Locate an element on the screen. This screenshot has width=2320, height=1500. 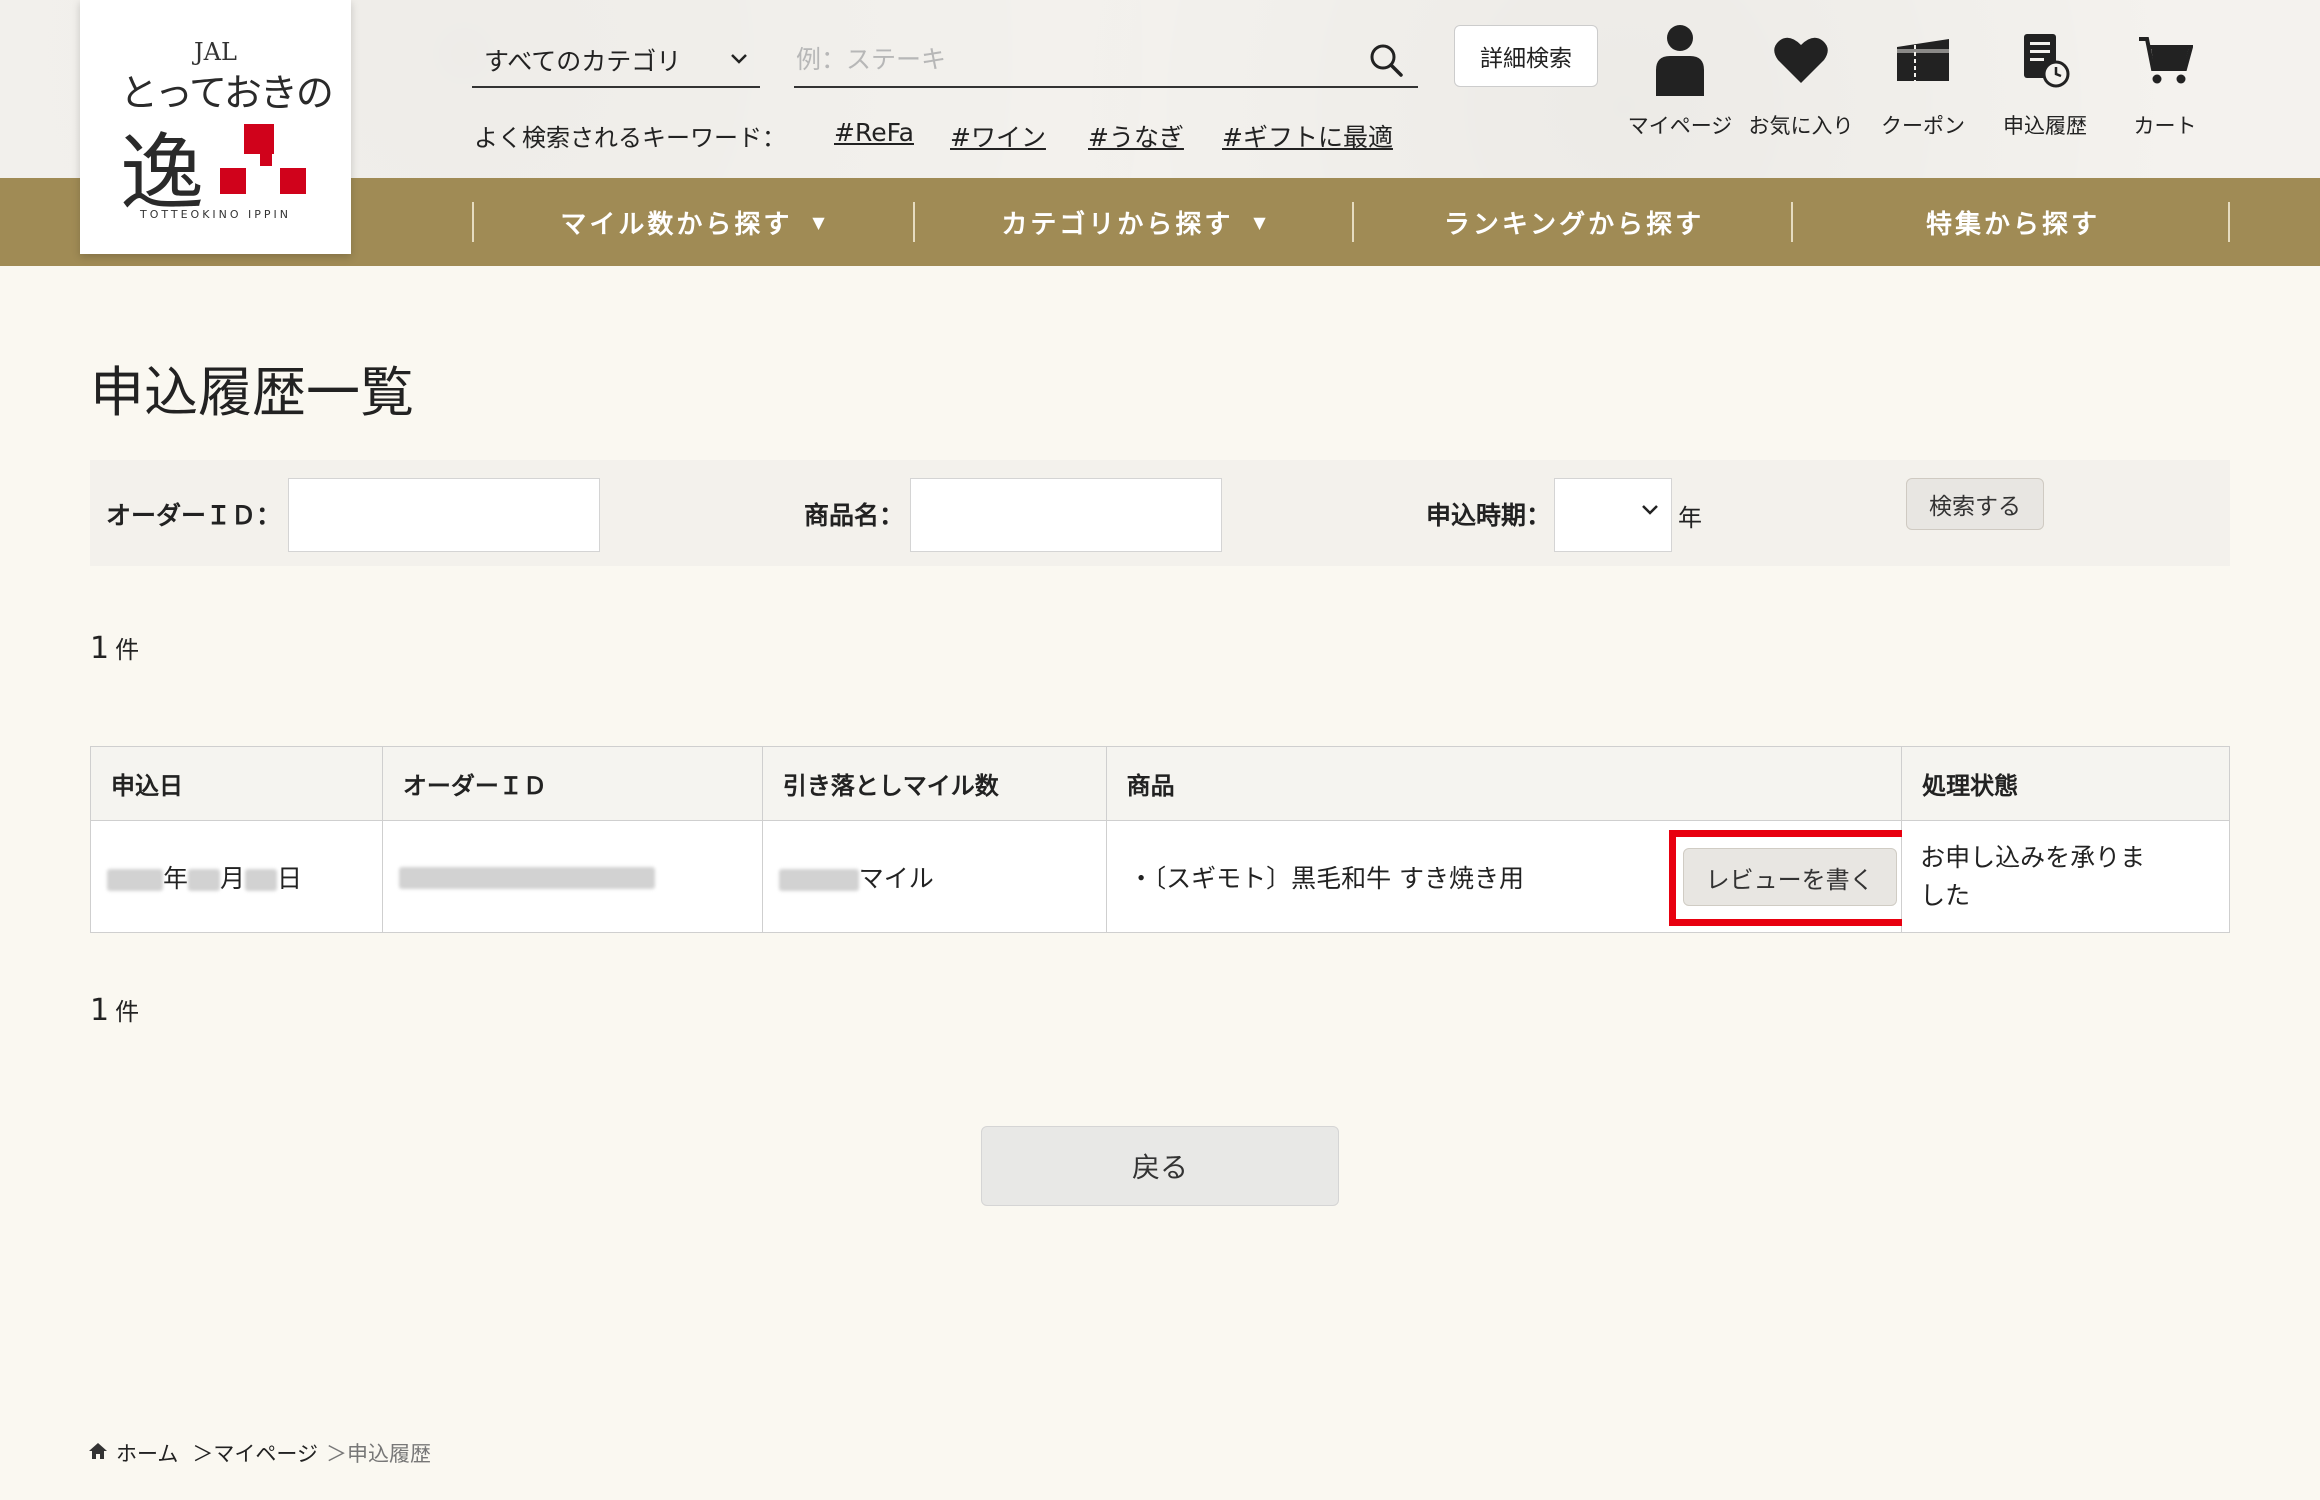
heart-icon is located at coordinates (1801, 60).